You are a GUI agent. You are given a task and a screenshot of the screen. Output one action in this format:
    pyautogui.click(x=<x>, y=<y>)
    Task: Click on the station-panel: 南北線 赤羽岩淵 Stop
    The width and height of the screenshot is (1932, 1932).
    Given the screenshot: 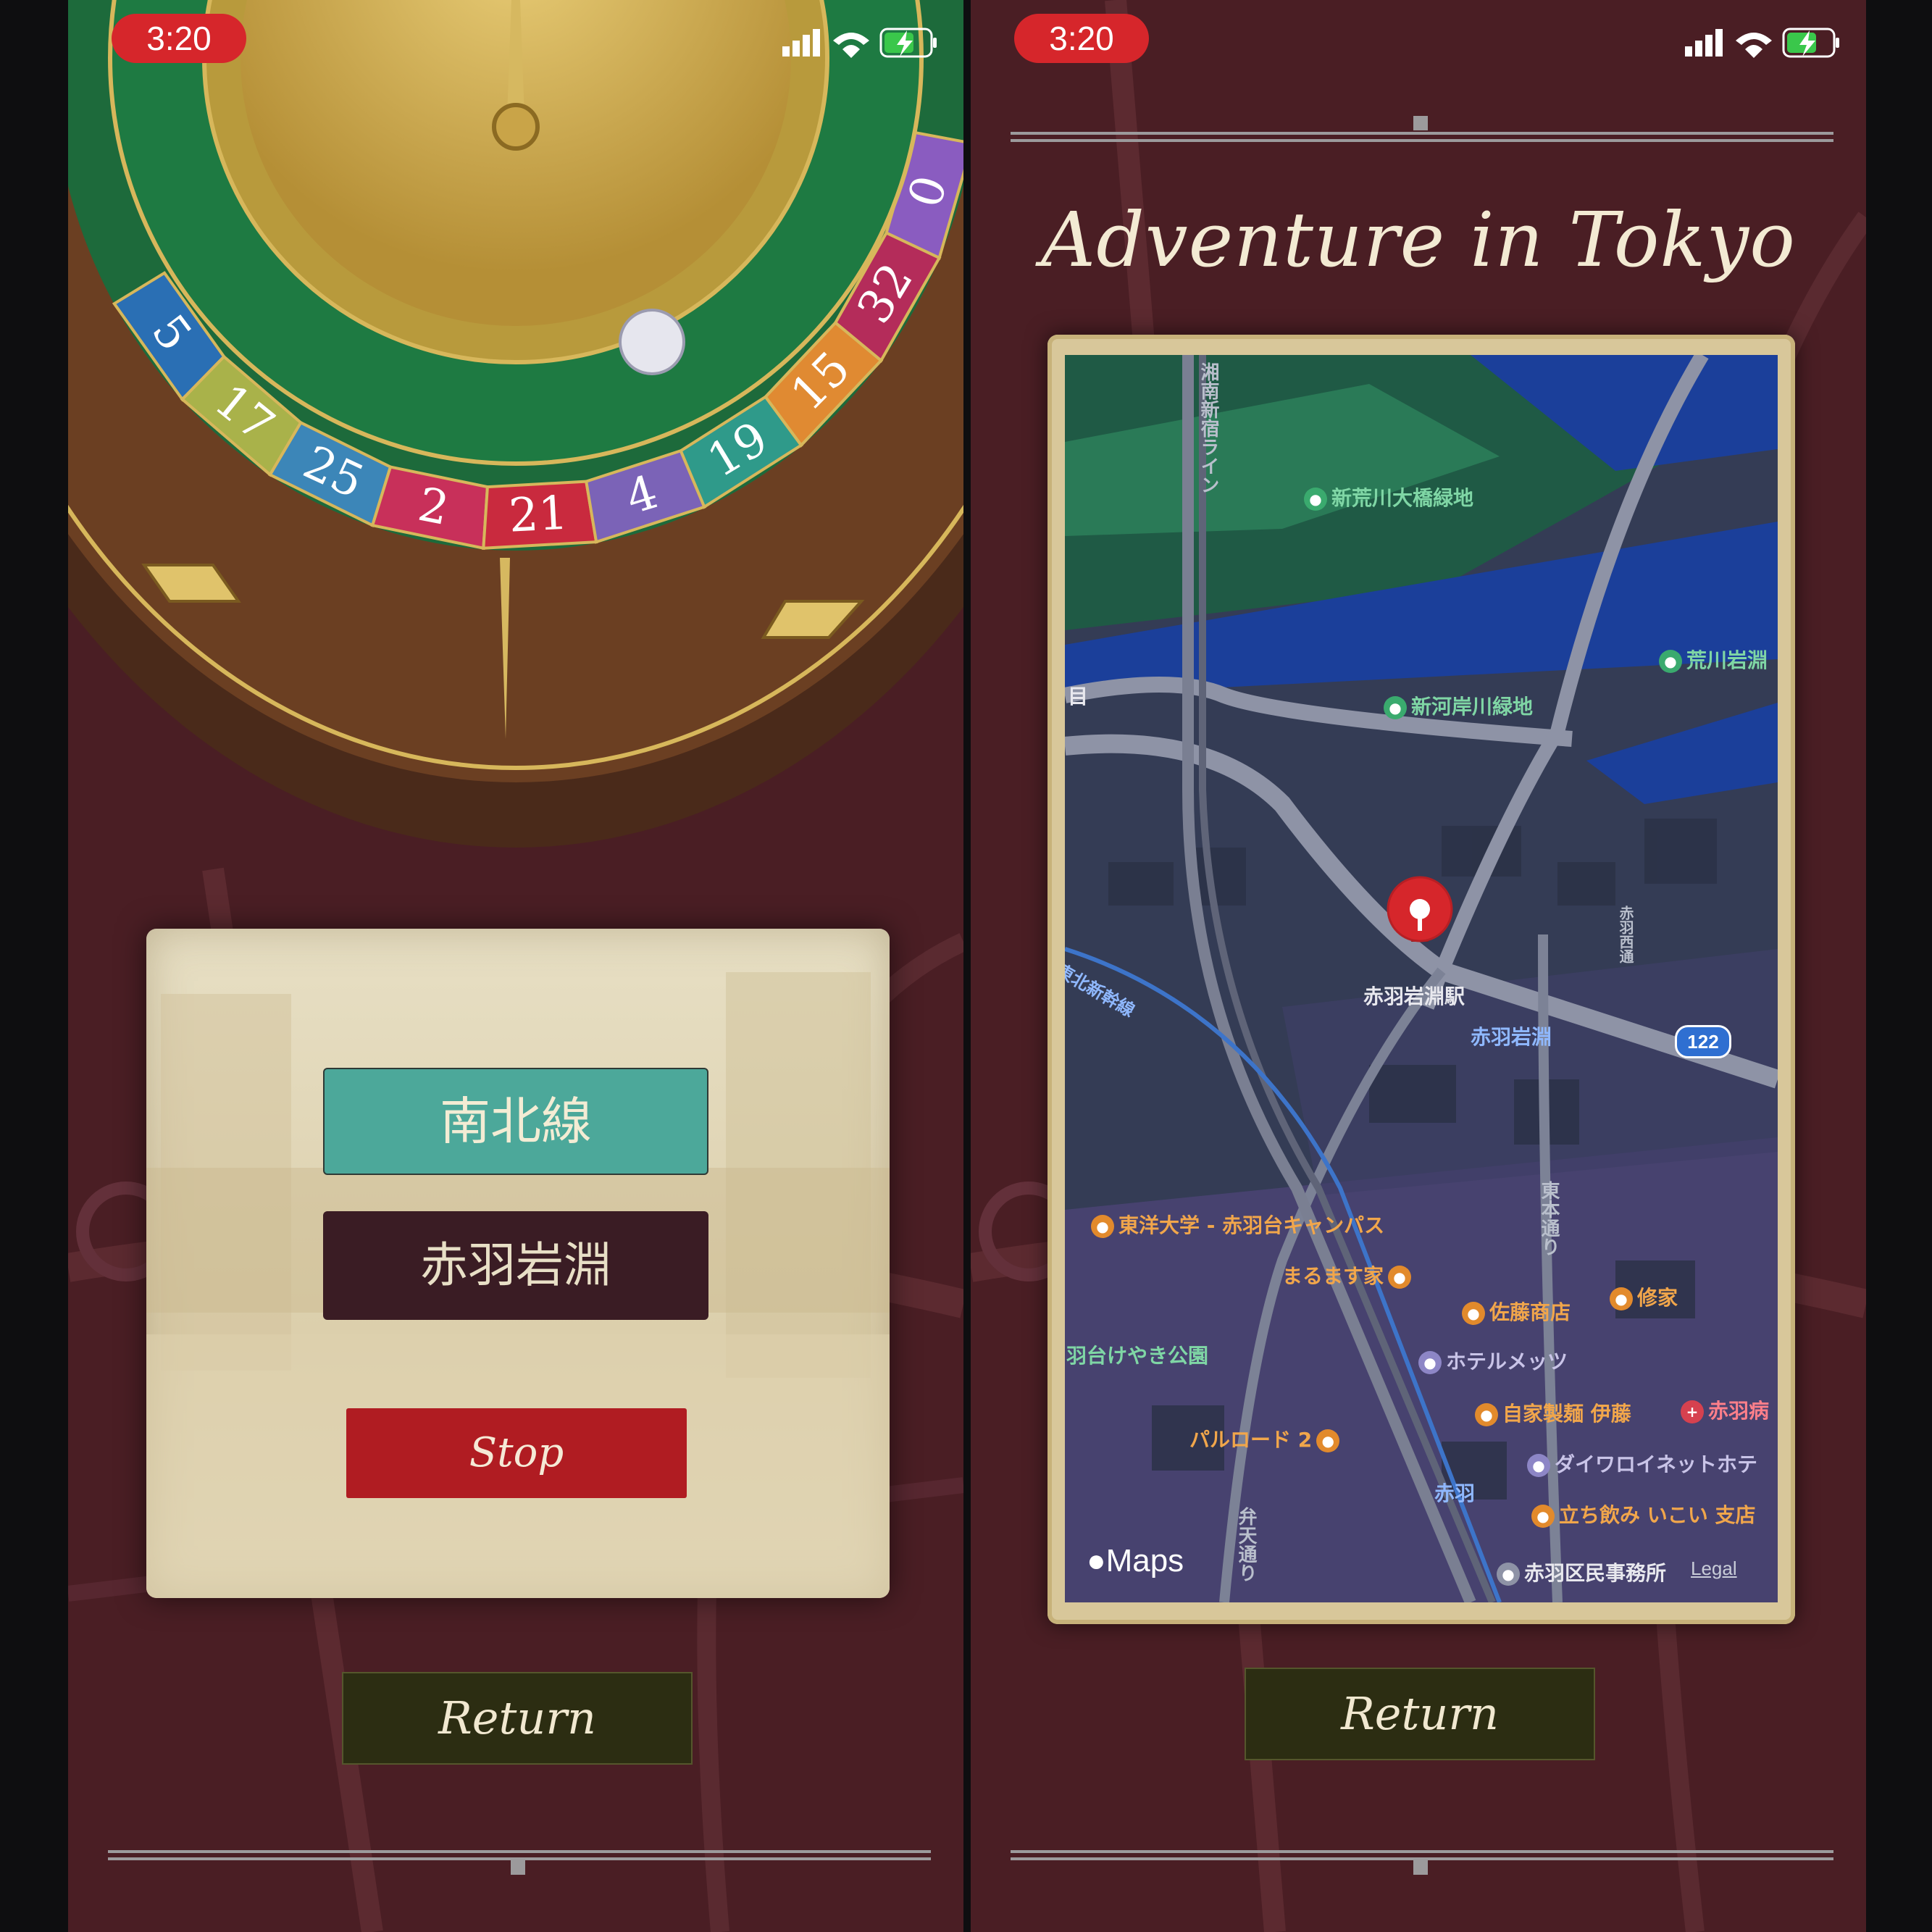 What is the action you would take?
    pyautogui.click(x=518, y=1263)
    